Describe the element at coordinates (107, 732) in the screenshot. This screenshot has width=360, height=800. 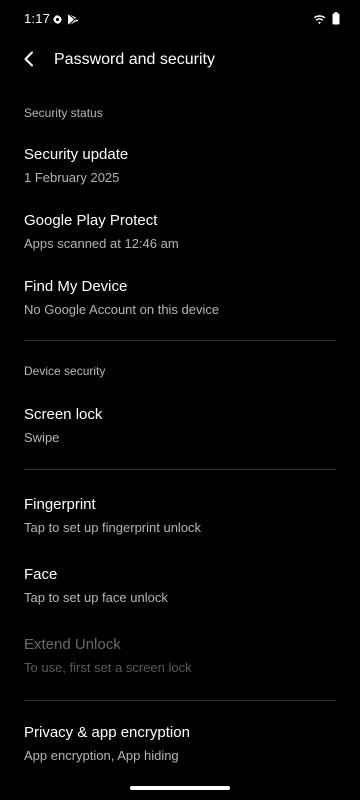
I see `item-title: Privacy & app encryption` at that location.